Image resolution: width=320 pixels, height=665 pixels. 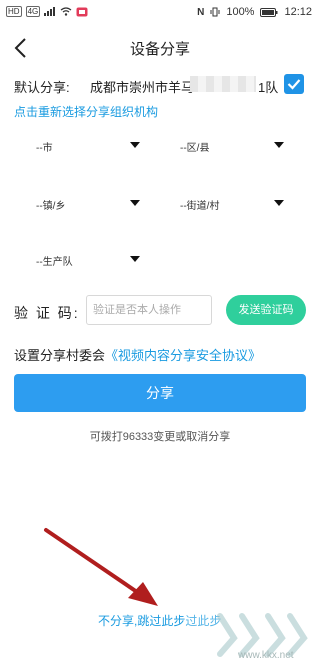 I want to click on reselect-org-link: 点击重新选择分享组织机构, so click(x=86, y=111).